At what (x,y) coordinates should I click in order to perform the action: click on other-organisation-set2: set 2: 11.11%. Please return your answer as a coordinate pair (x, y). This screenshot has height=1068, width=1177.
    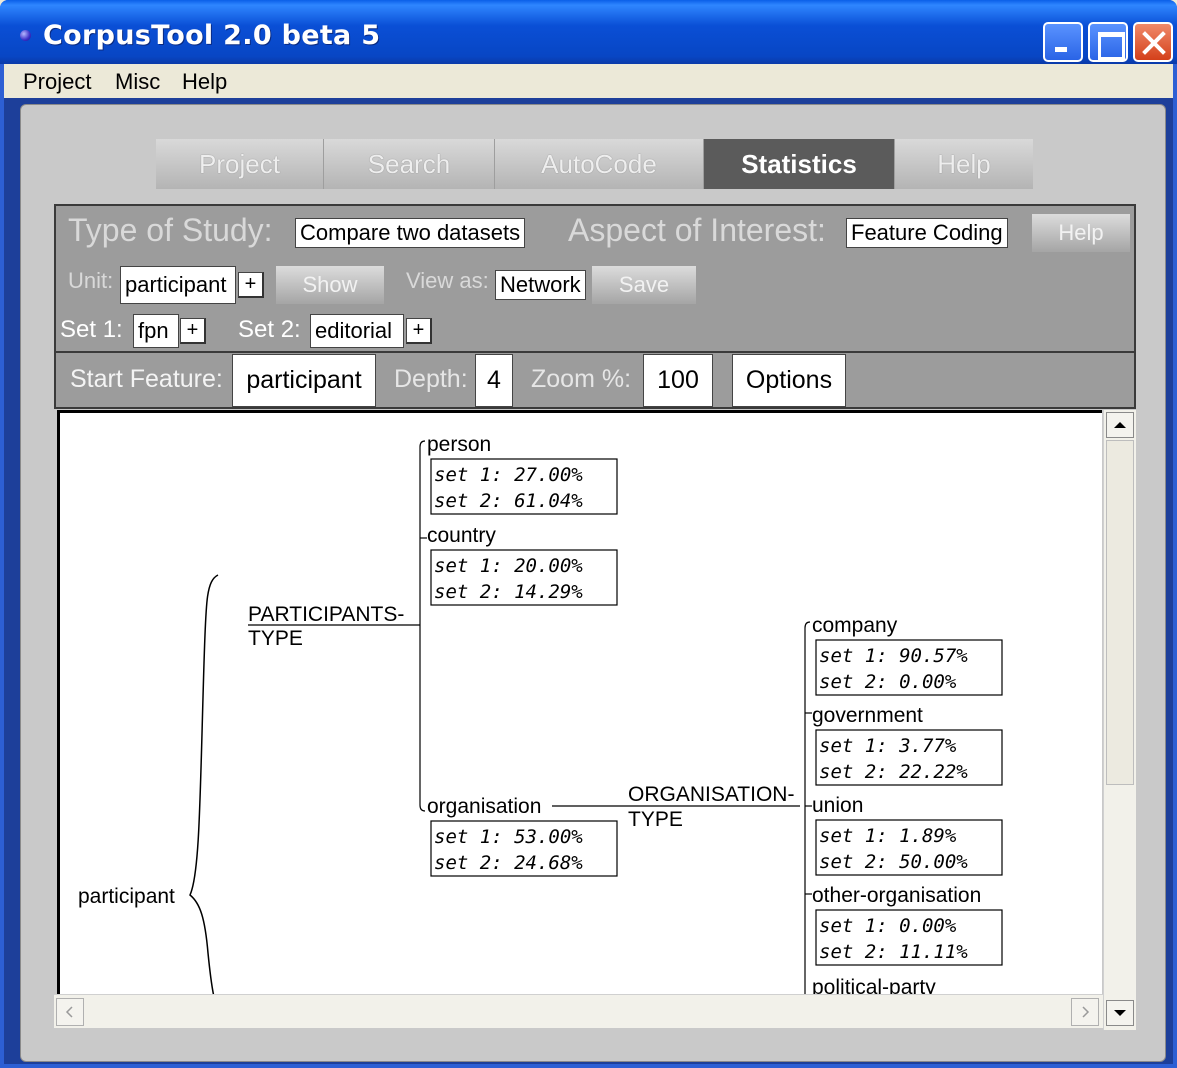
    Looking at the image, I should click on (893, 952).